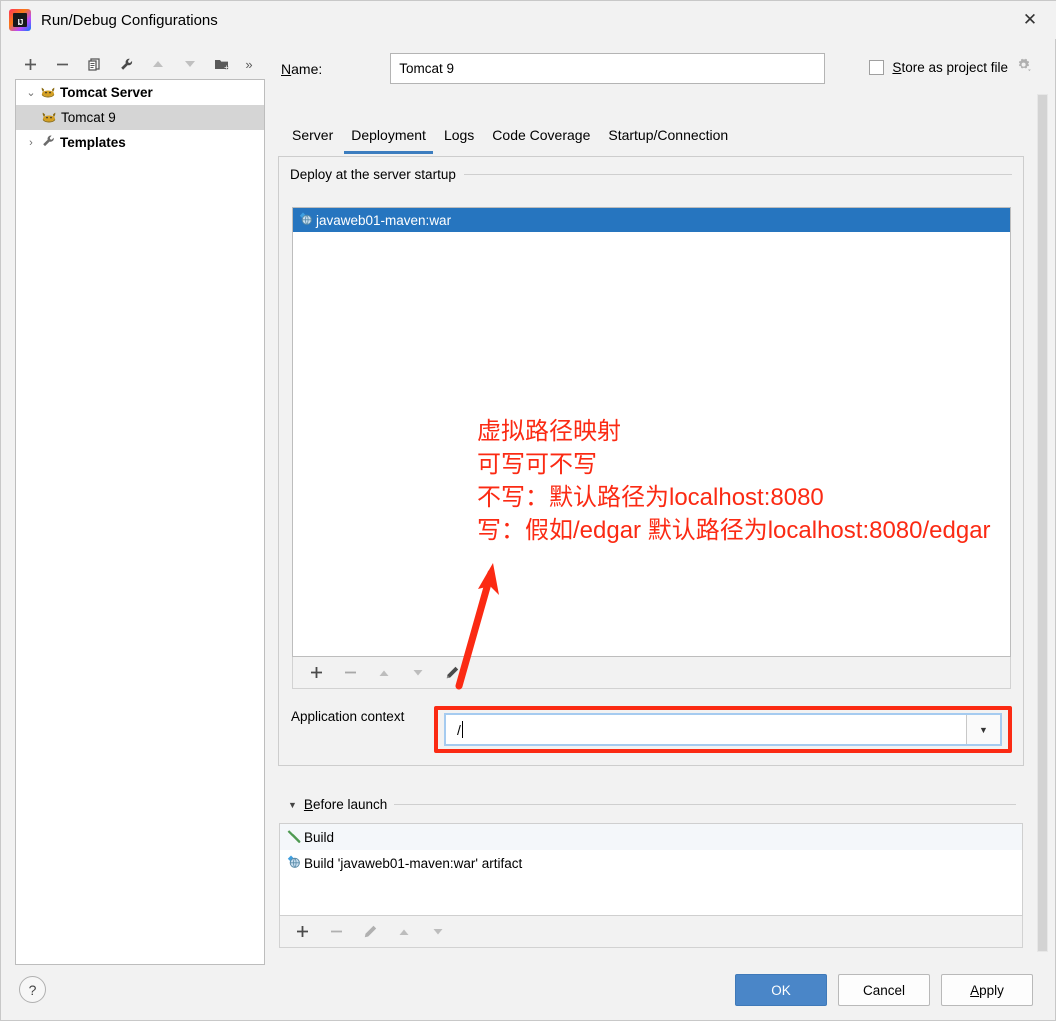 The width and height of the screenshot is (1056, 1021). What do you see at coordinates (651, 220) in the screenshot?
I see `list-item: javaweb01-maven:war` at bounding box center [651, 220].